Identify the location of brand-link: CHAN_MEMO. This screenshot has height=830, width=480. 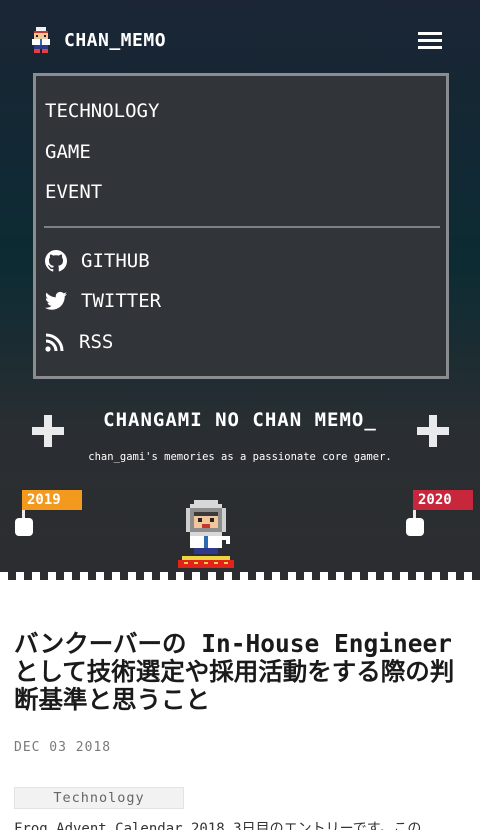
(98, 40).